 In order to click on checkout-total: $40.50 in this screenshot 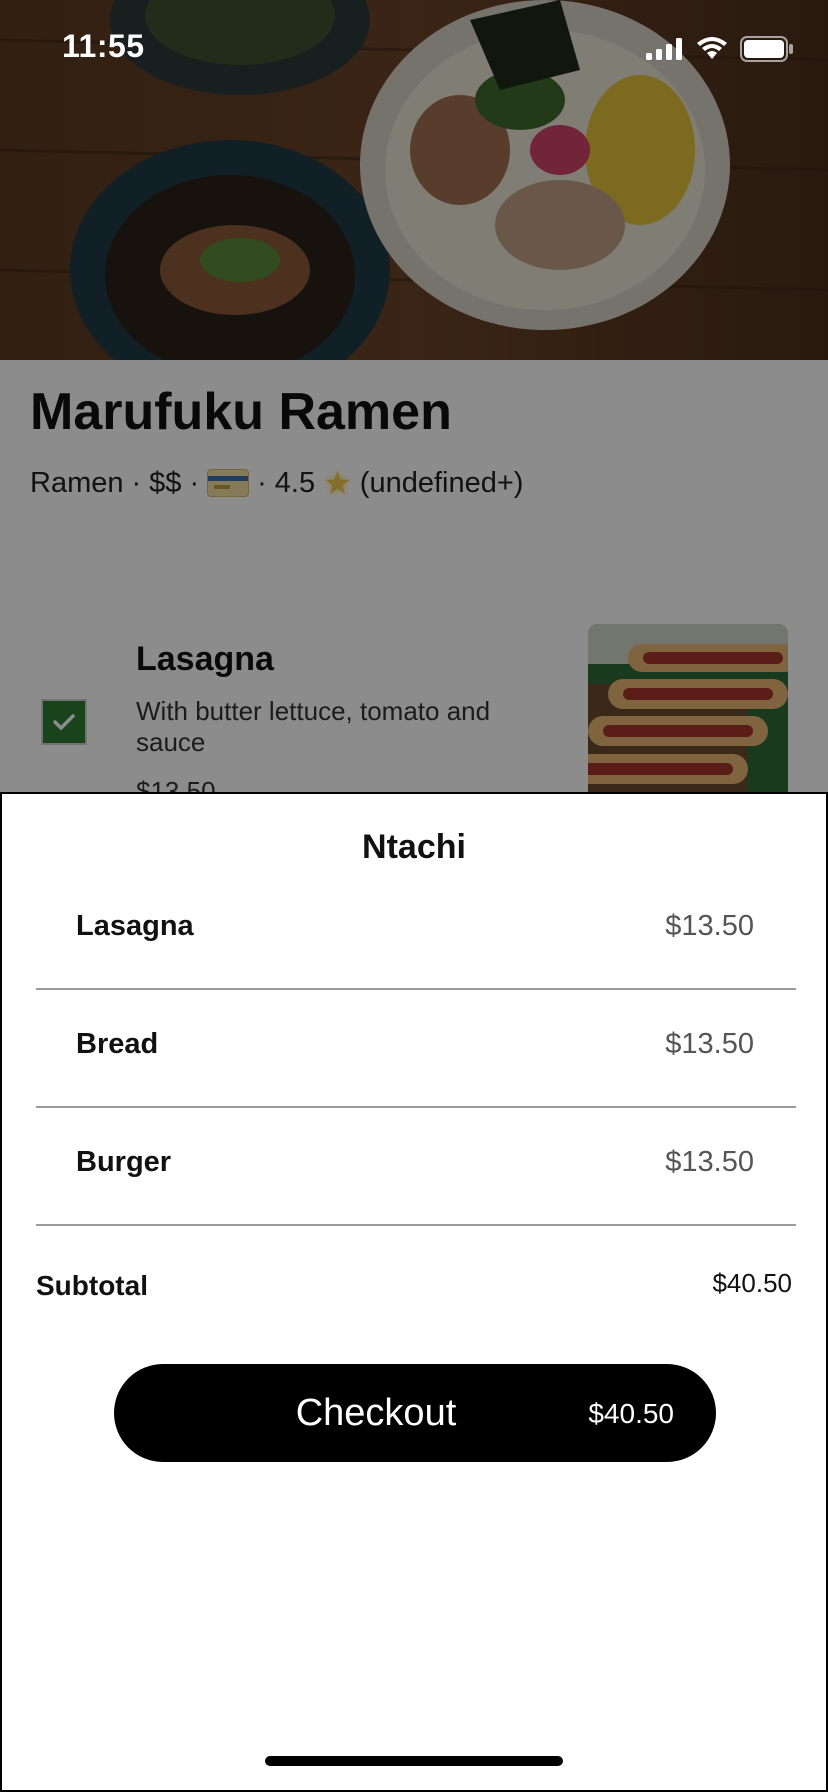, I will do `click(631, 1413)`.